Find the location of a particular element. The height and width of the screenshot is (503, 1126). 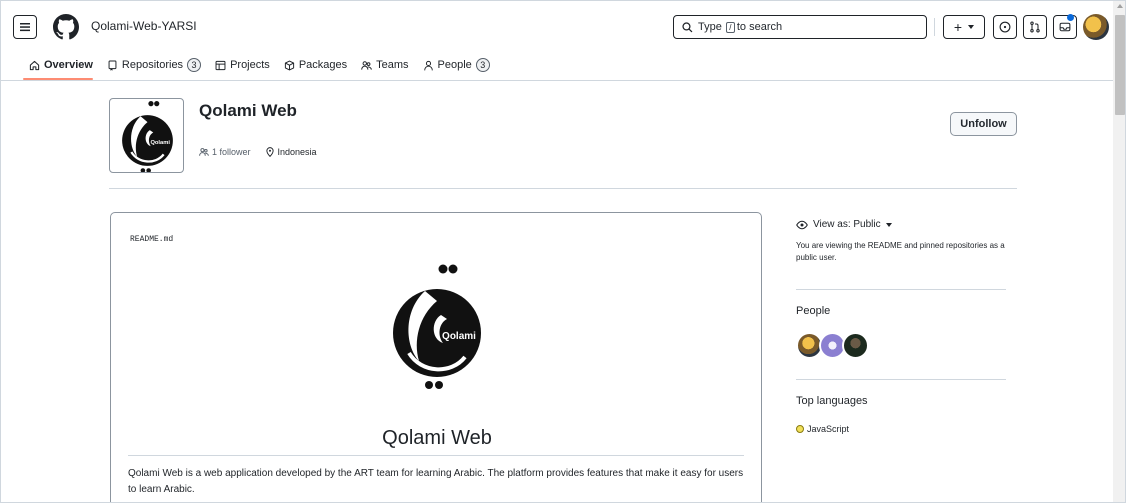

menu-button is located at coordinates (25, 27).